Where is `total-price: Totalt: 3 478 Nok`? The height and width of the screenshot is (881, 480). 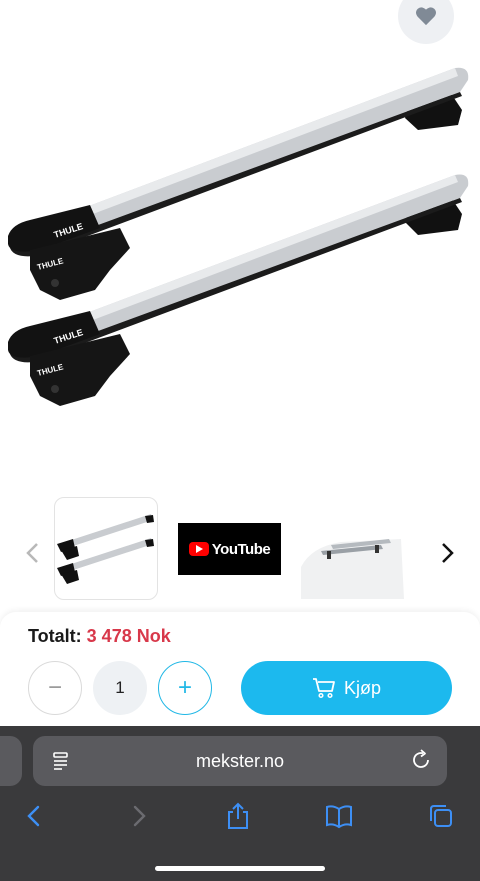 total-price: Totalt: 3 478 Nok is located at coordinates (99, 636).